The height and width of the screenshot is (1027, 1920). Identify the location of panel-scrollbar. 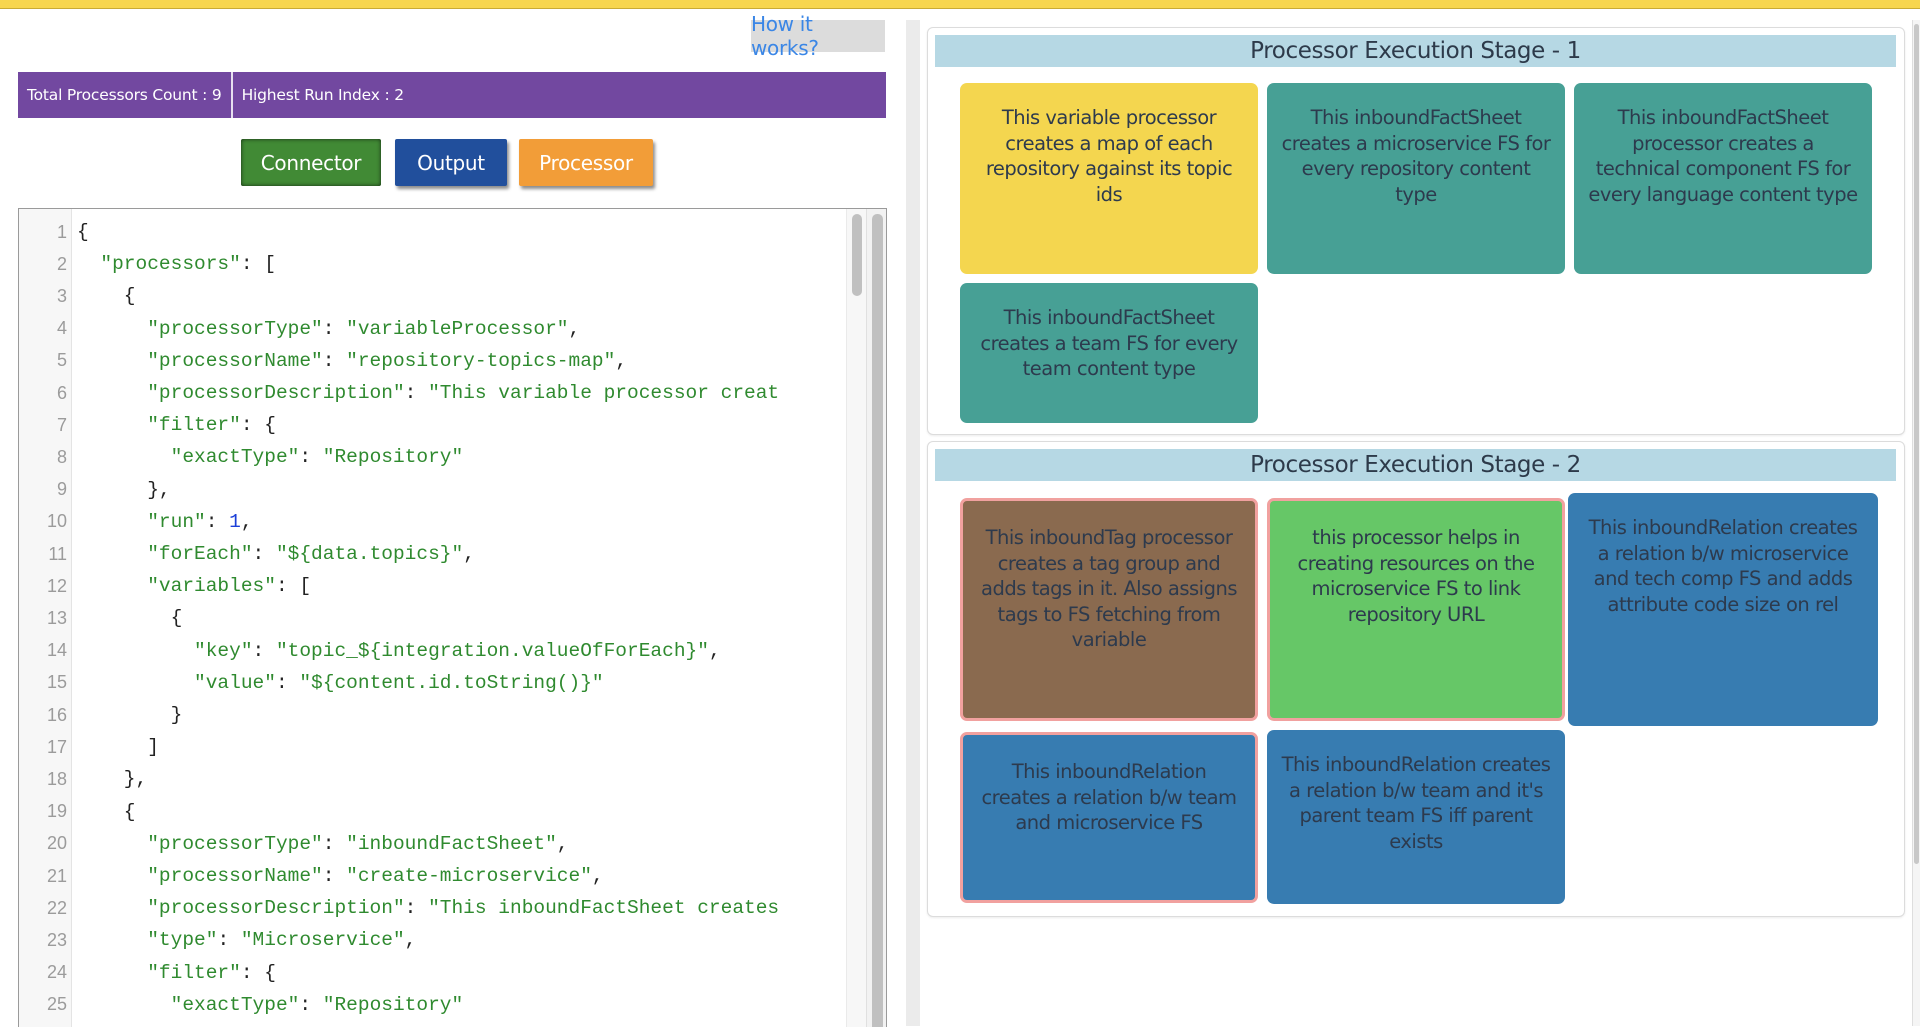
(876, 618).